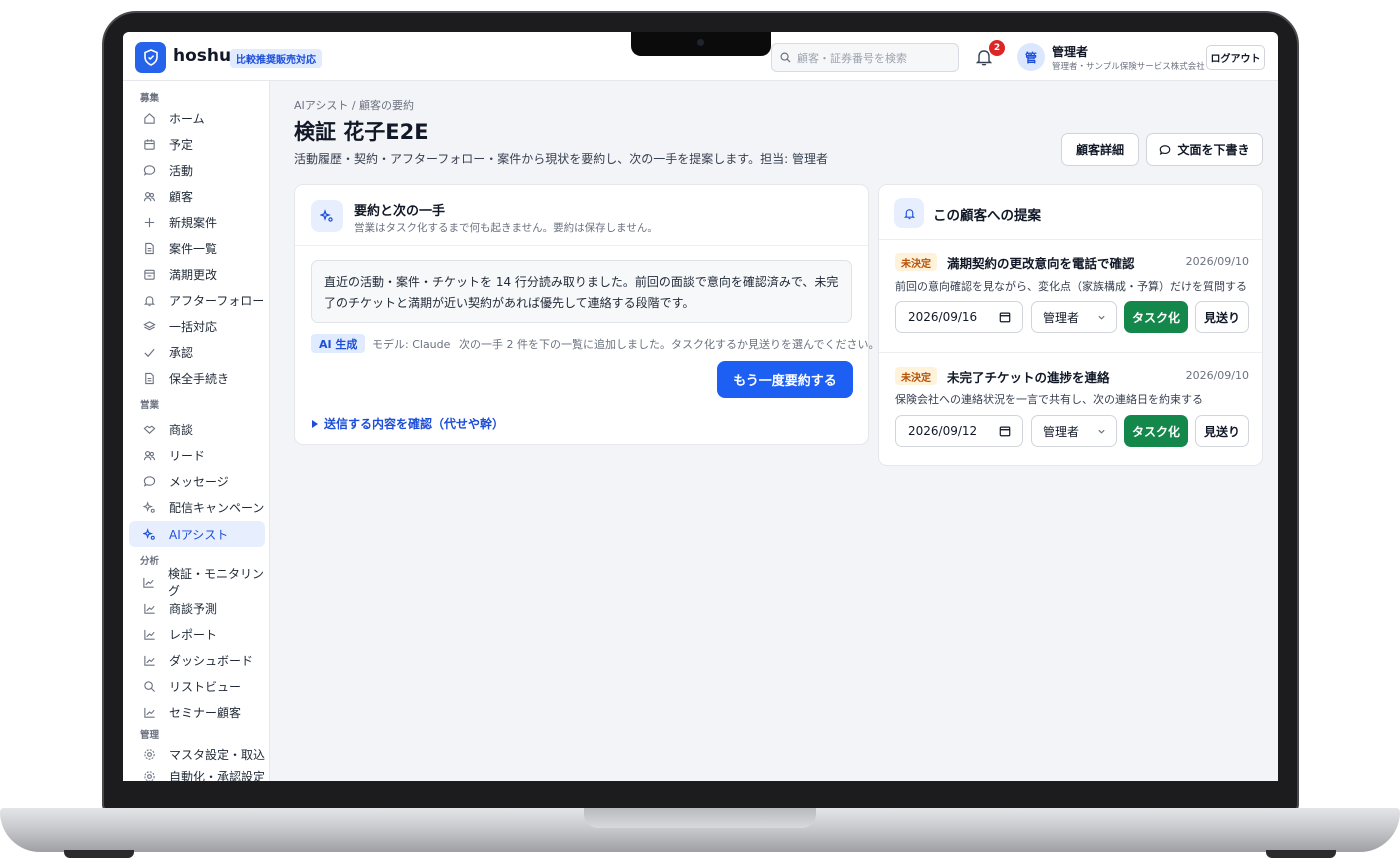  I want to click on sidebar-item-label: リストビュー, so click(205, 686).